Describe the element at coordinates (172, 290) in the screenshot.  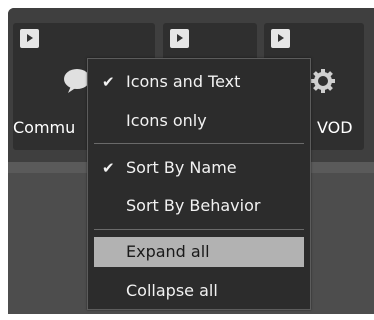
I see `menu-item-label: Collapse all` at that location.